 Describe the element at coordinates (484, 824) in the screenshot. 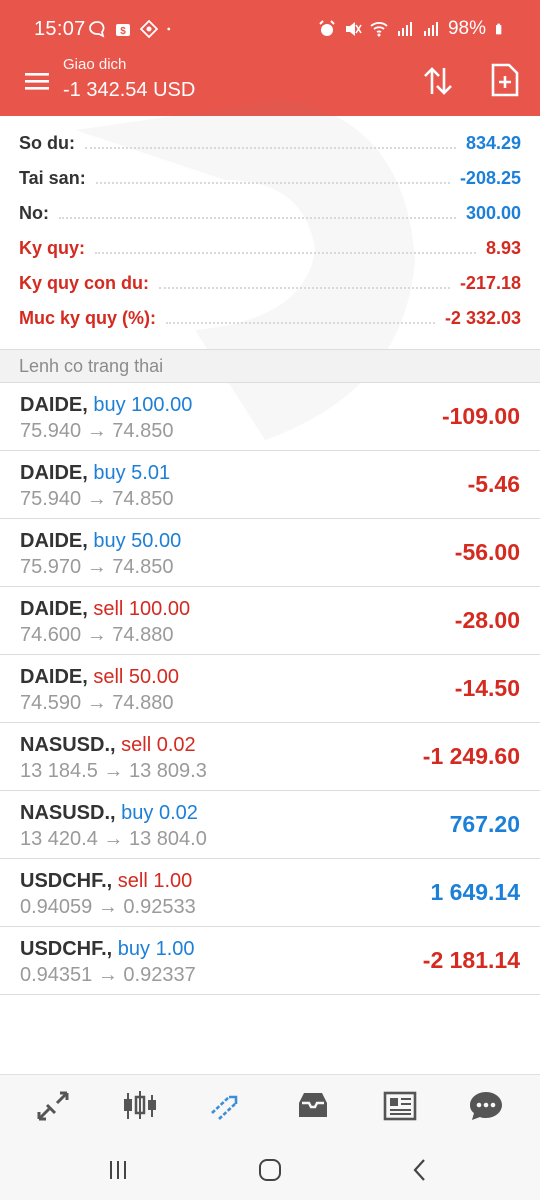

I see `position-profit: 767.20` at that location.